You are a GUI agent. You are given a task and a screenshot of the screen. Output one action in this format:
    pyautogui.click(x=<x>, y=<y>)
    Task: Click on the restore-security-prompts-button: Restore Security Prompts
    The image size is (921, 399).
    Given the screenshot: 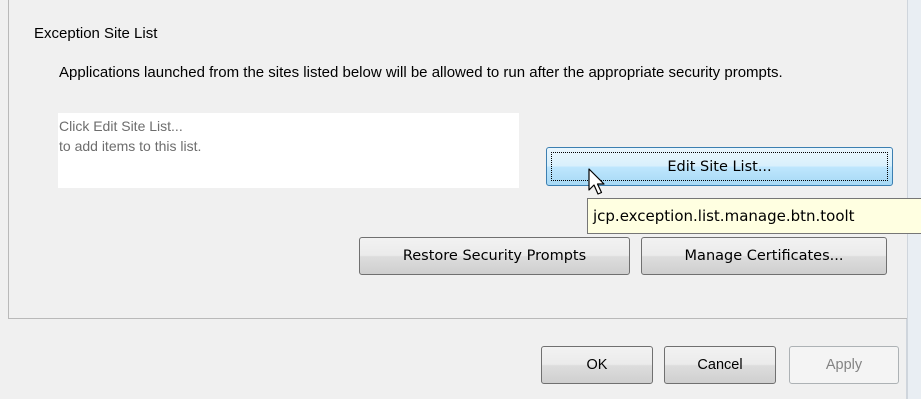 What is the action you would take?
    pyautogui.click(x=494, y=256)
    